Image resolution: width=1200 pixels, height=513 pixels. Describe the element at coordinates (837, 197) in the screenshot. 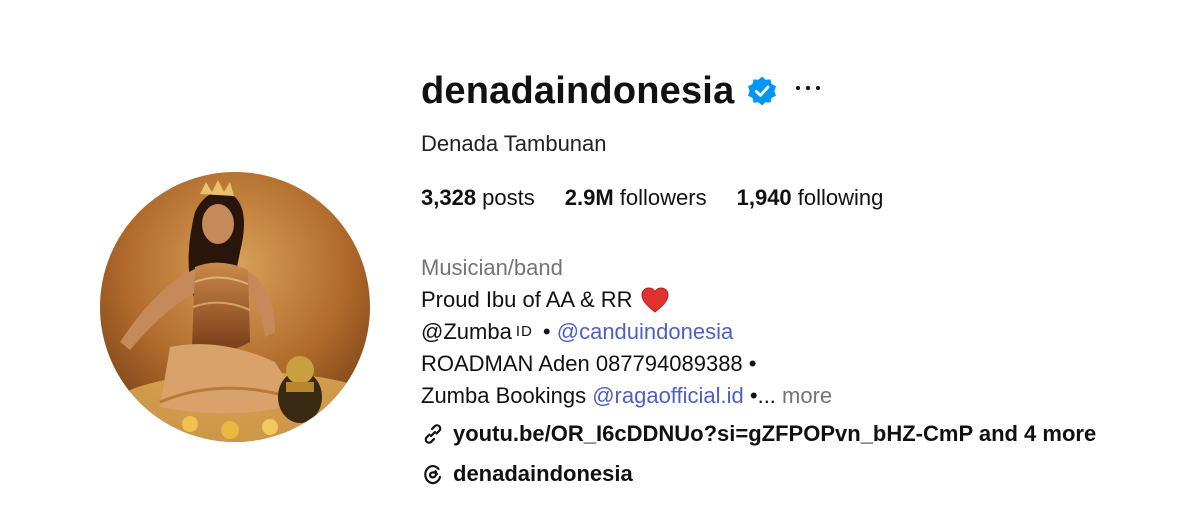

I see `following-label: following` at that location.